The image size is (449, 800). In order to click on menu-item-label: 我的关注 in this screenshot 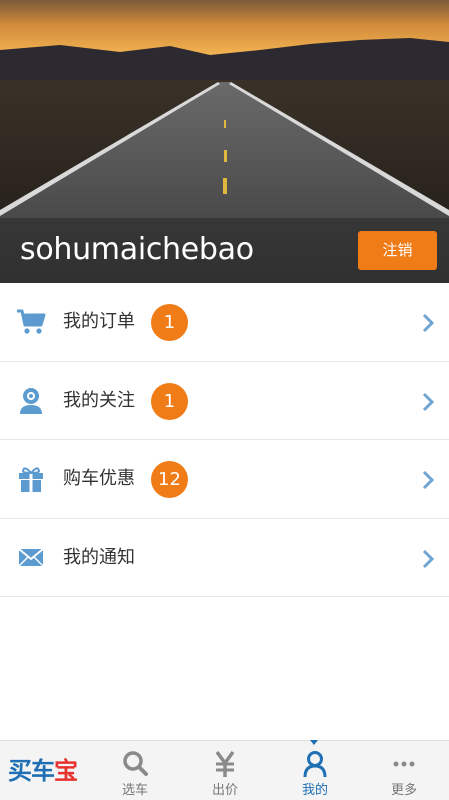, I will do `click(99, 400)`.